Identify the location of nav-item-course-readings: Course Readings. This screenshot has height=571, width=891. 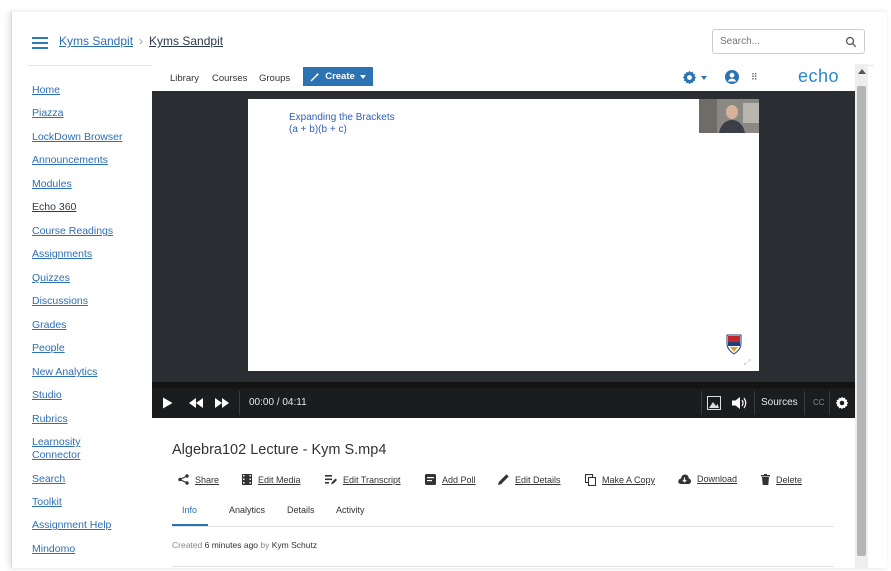
(72, 231).